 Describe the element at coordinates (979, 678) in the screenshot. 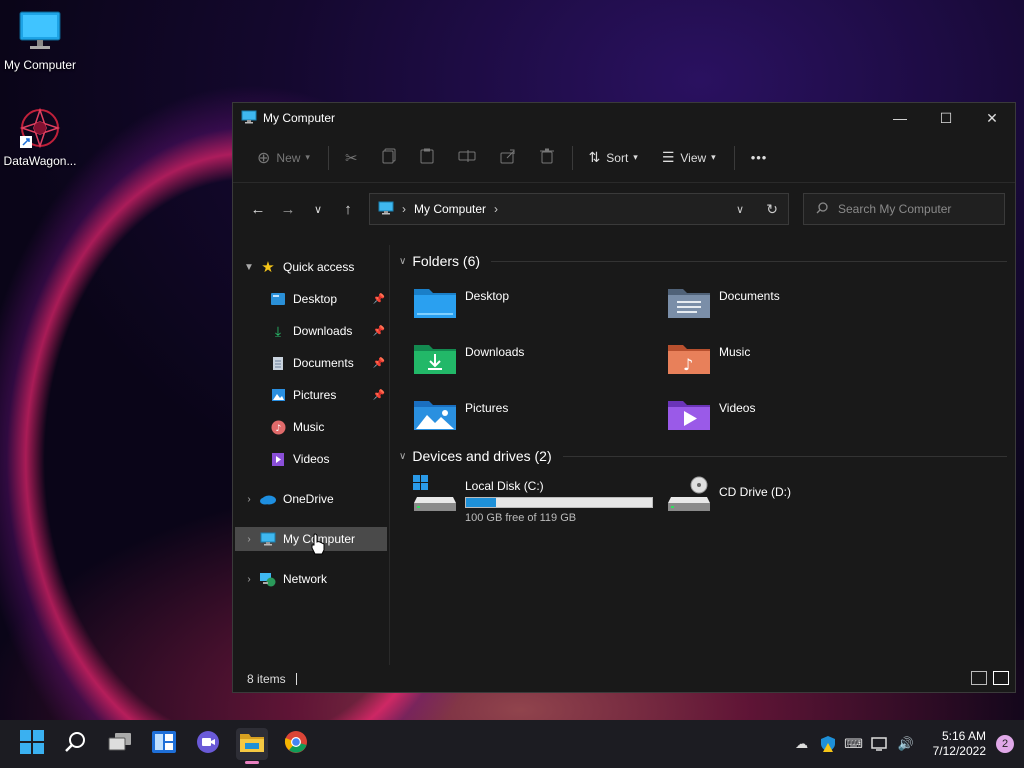

I see `details-view-button` at that location.